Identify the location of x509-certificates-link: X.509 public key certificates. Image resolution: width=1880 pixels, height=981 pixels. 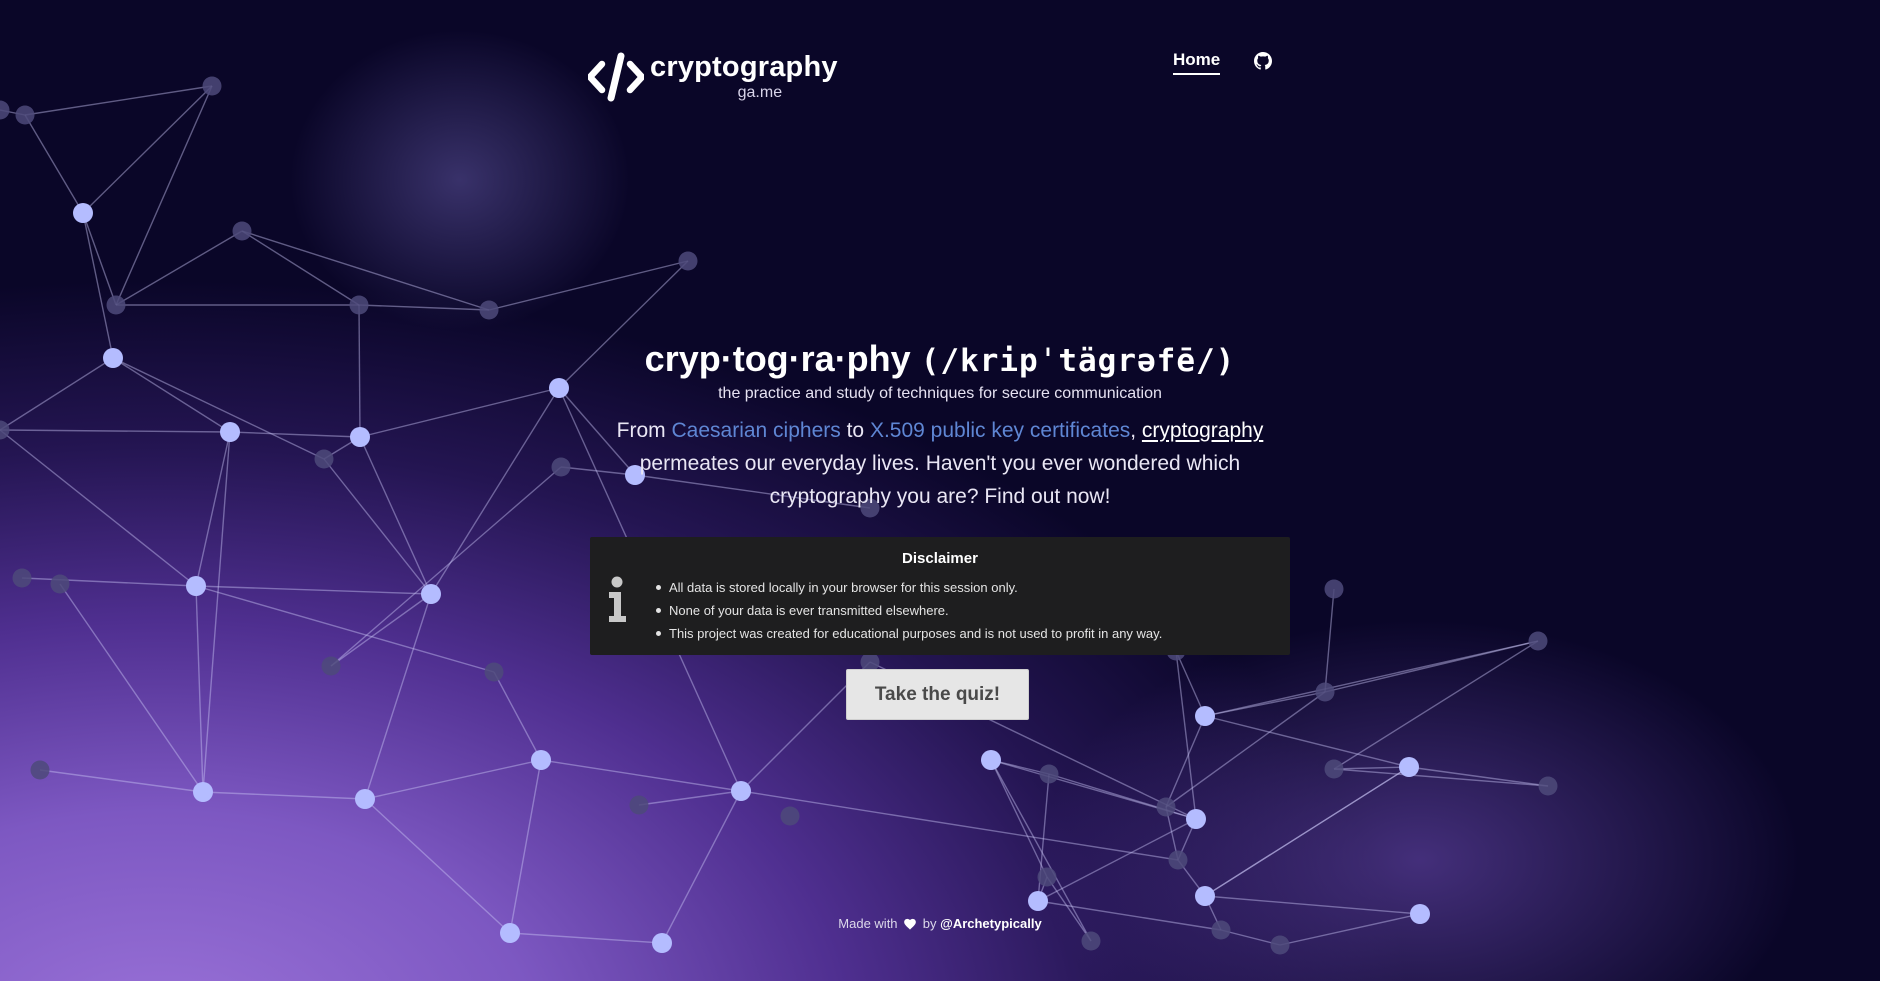
(1000, 430).